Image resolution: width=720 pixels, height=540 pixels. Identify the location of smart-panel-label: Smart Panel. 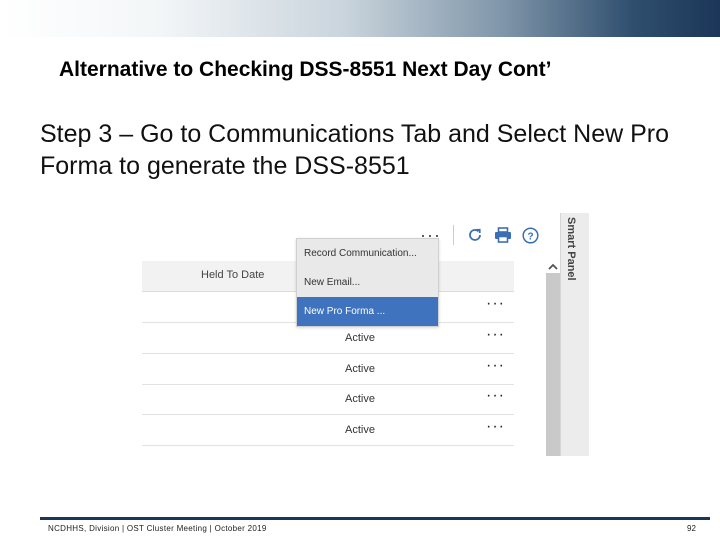
(571, 249).